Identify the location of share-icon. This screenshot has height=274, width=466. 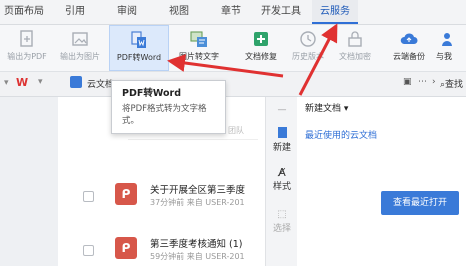
(447, 39).